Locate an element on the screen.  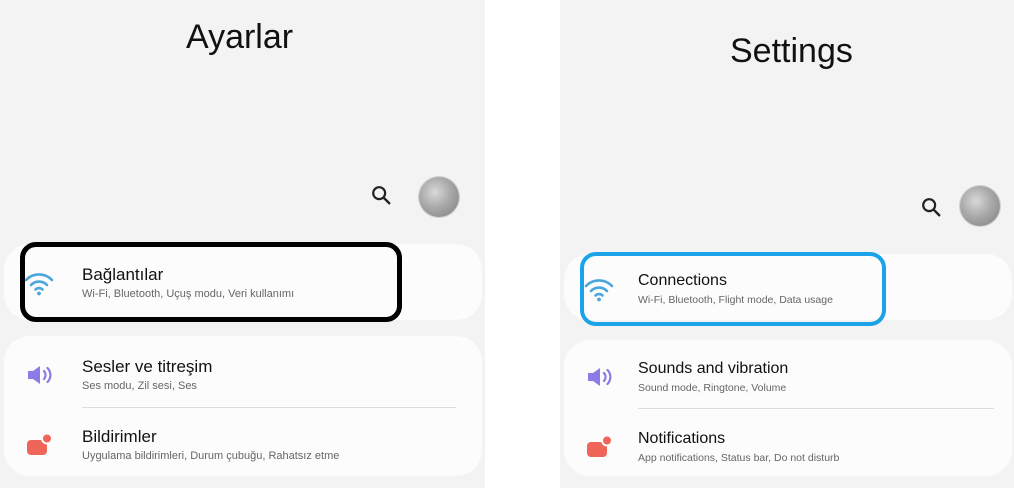
sounds-subtitle: Sound mode, Ringtone, Volume is located at coordinates (712, 388).